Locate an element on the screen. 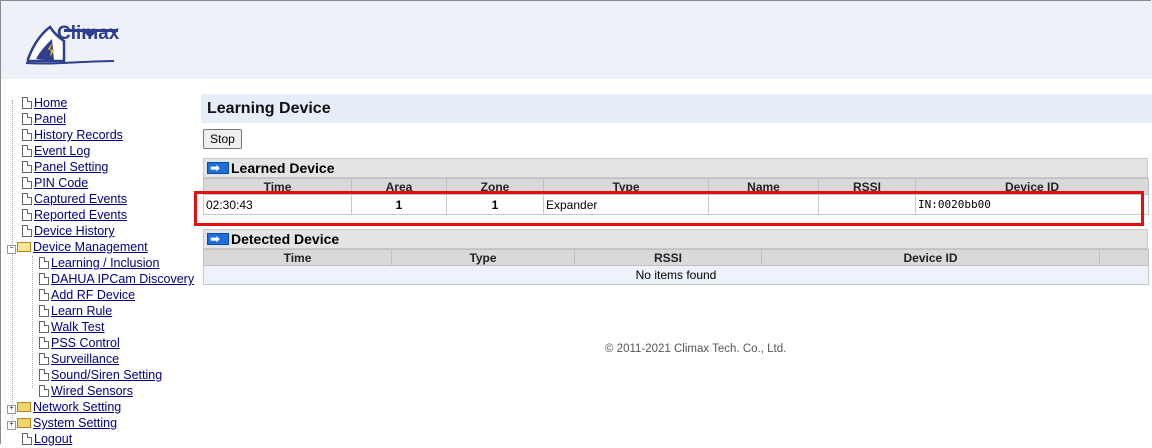 This screenshot has width=1152, height=448. folder-open-icon is located at coordinates (24, 247).